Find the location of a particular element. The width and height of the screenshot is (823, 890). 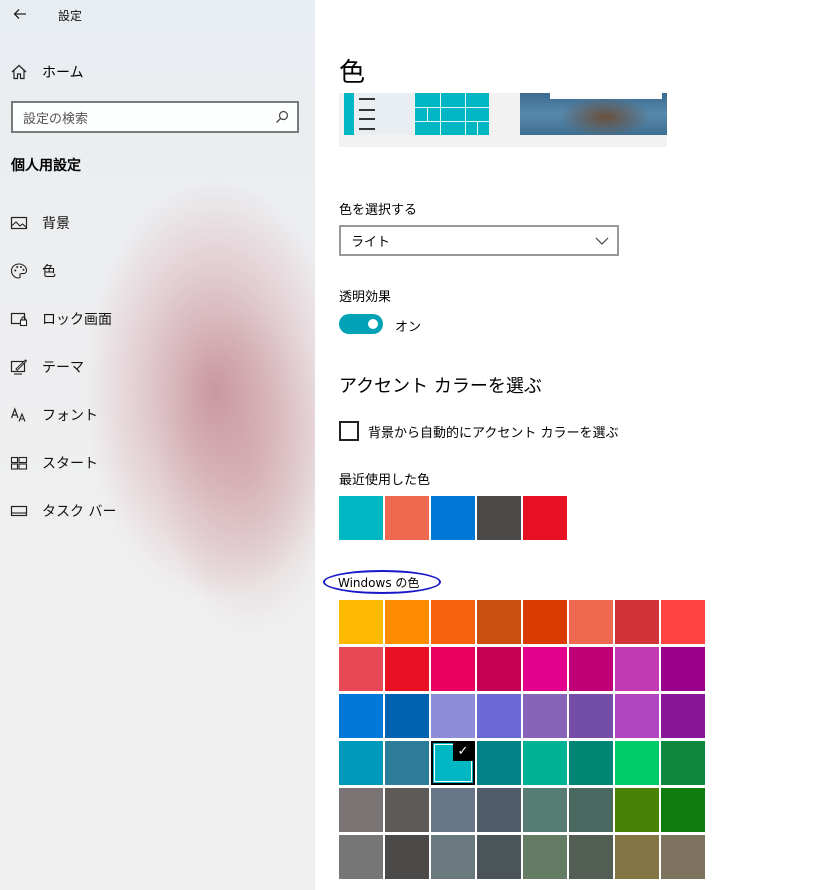

section-title: 個人用設定 is located at coordinates (46, 166).